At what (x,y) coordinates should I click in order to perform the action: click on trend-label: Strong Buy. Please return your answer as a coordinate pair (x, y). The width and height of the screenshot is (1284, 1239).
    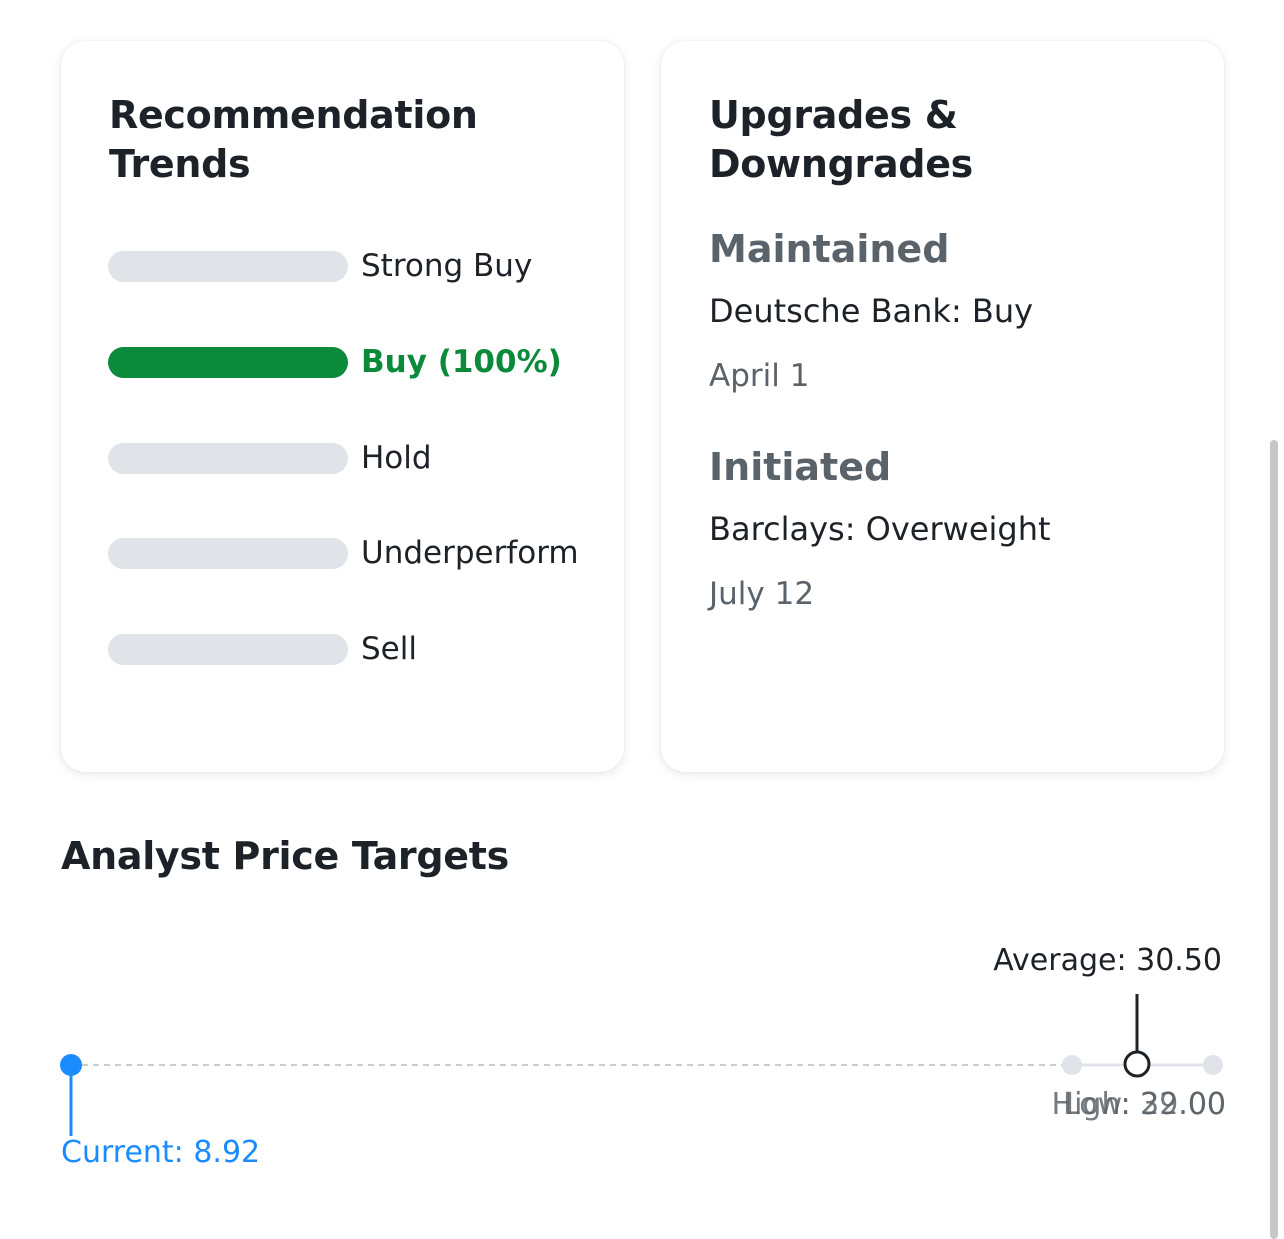
    Looking at the image, I should click on (447, 266).